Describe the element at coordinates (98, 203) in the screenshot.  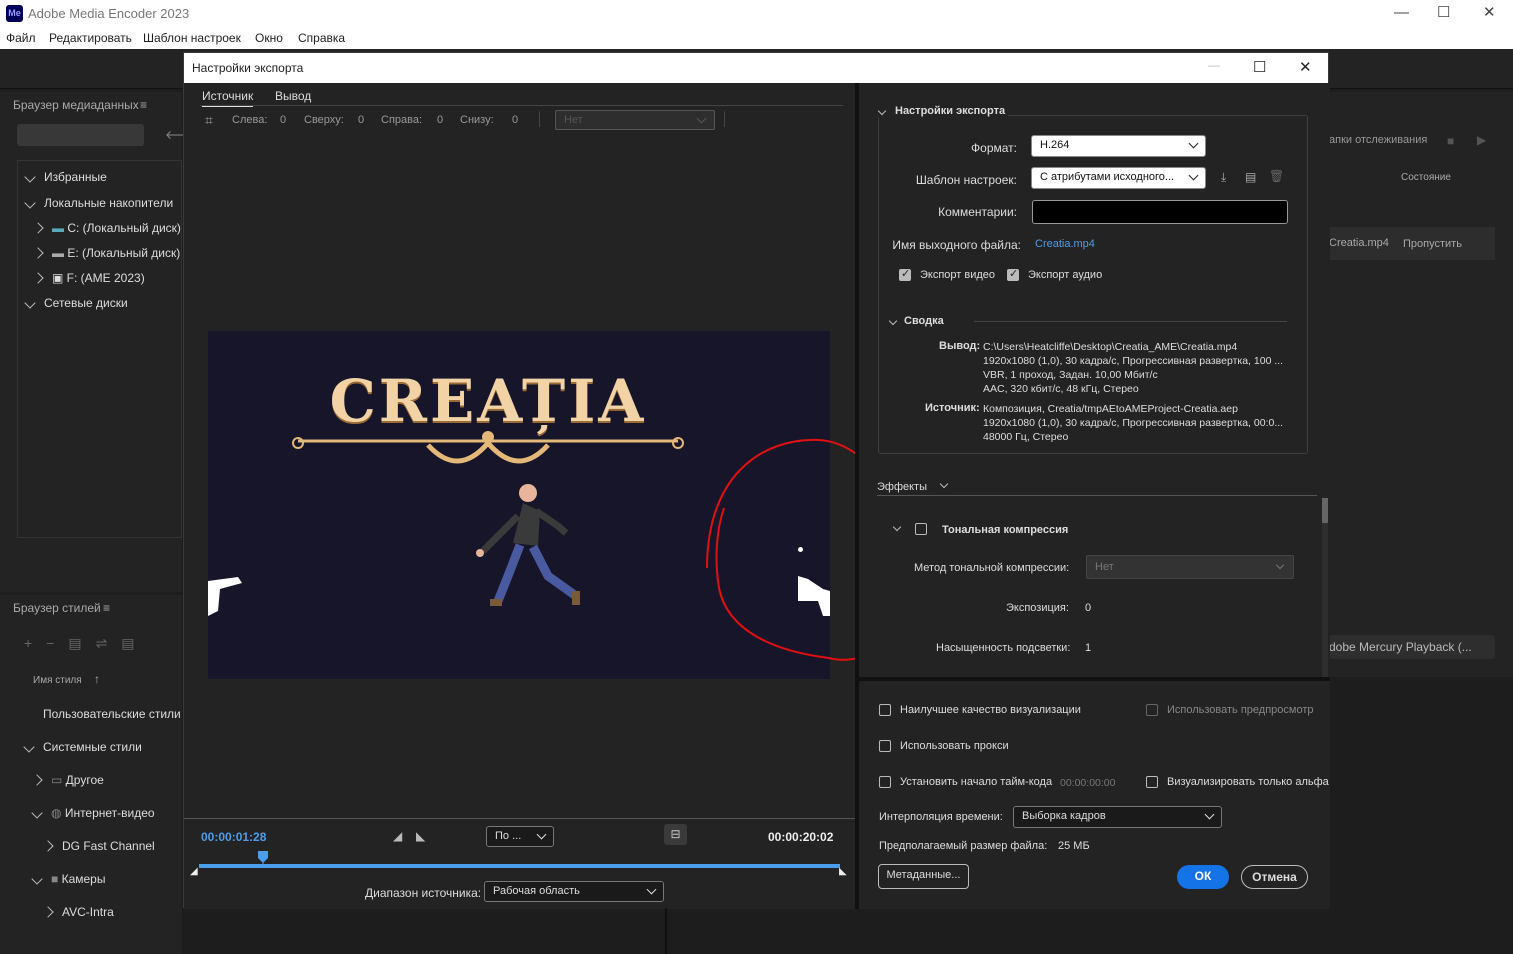
I see `tree-local-drives: Локальные накопители` at that location.